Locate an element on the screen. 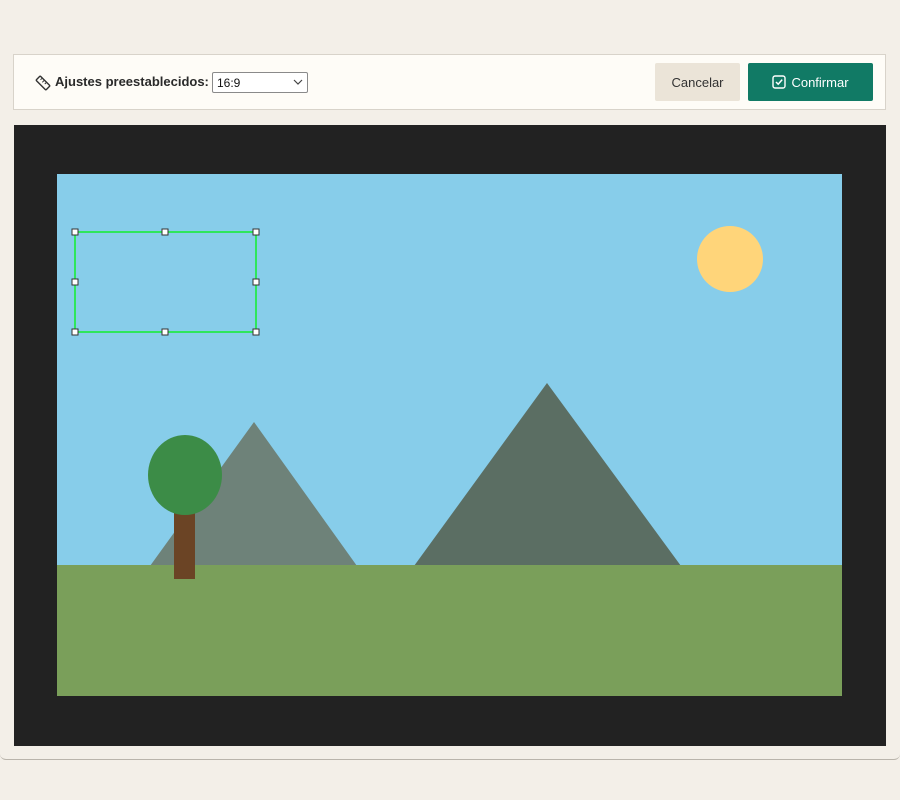 The image size is (900, 800). crop-handle-right is located at coordinates (256, 282).